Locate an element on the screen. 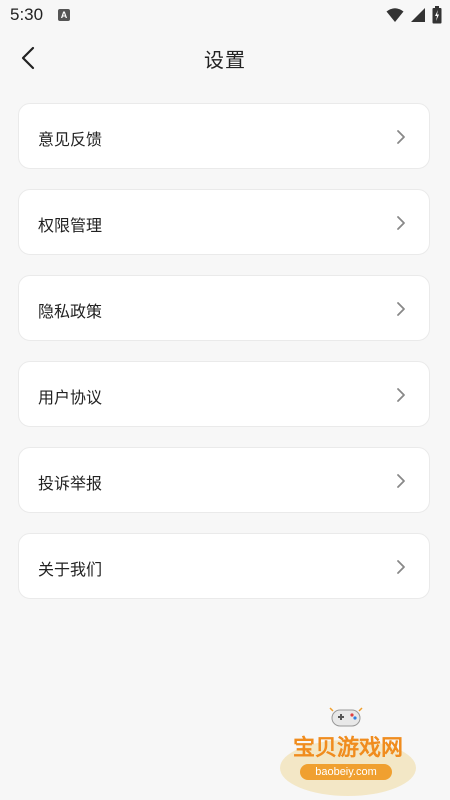 The height and width of the screenshot is (800, 450). status-icons is located at coordinates (414, 15).